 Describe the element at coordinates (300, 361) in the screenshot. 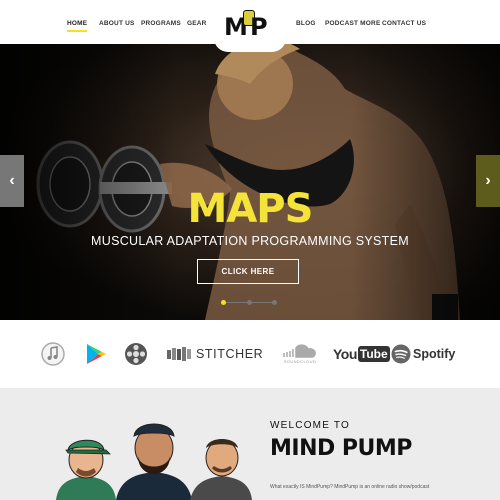

I see `soundcloud-label: SOUNDCLOUD` at that location.